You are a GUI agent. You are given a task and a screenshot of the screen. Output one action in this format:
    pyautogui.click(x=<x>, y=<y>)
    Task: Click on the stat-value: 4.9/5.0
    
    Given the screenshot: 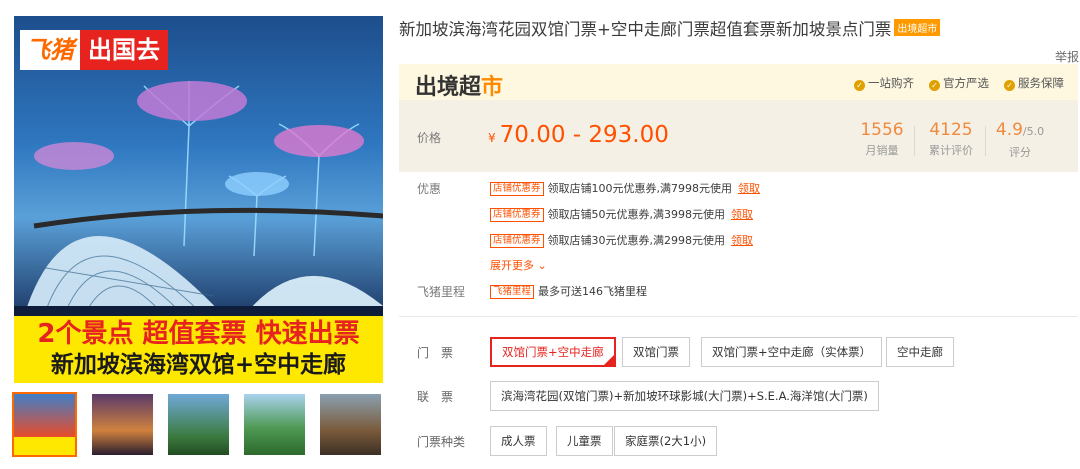 What is the action you would take?
    pyautogui.click(x=1020, y=130)
    